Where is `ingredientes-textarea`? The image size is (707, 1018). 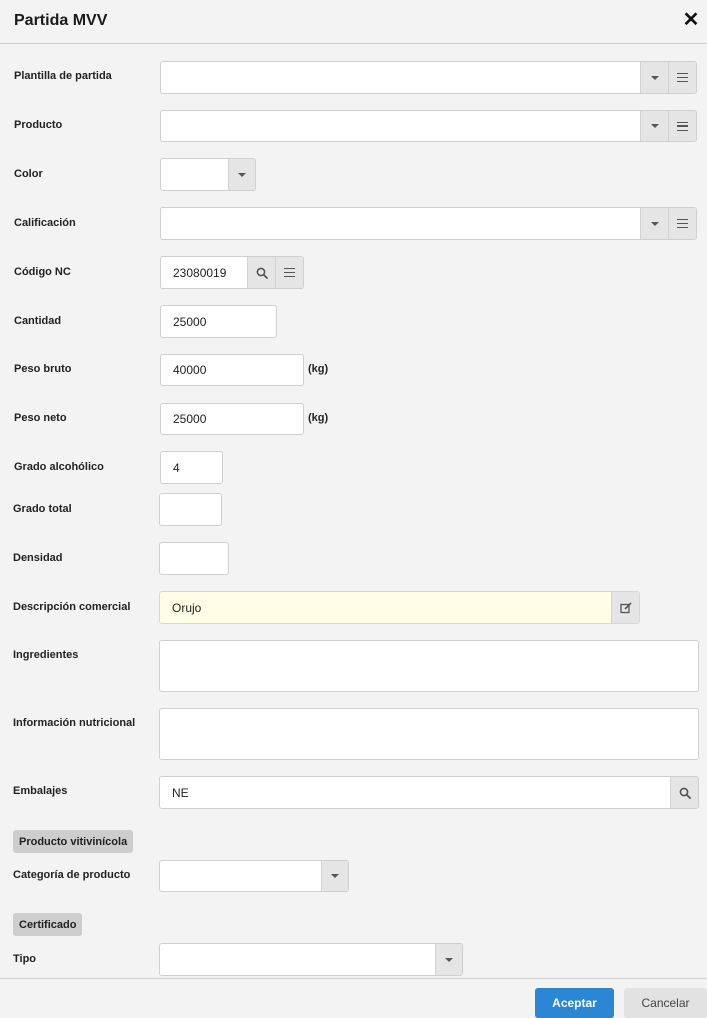
ingredientes-textarea is located at coordinates (429, 666).